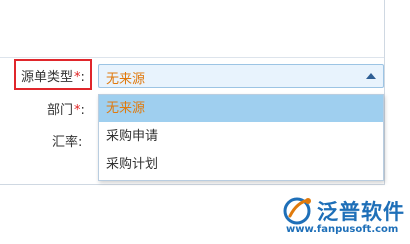 The height and width of the screenshot is (244, 410). Describe the element at coordinates (53, 74) in the screenshot. I see `annotation-highlight-box` at that location.